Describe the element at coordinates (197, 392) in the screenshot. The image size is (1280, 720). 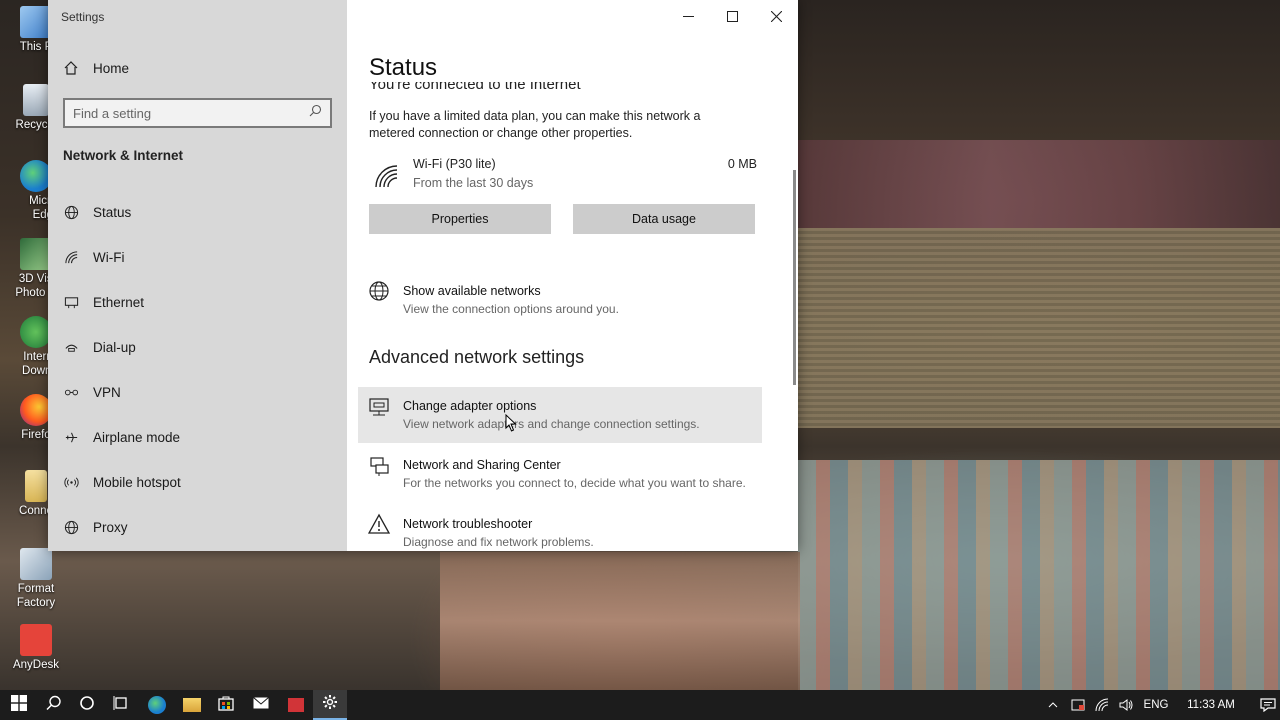
I see `sidebar-item-vpn: VPN` at that location.